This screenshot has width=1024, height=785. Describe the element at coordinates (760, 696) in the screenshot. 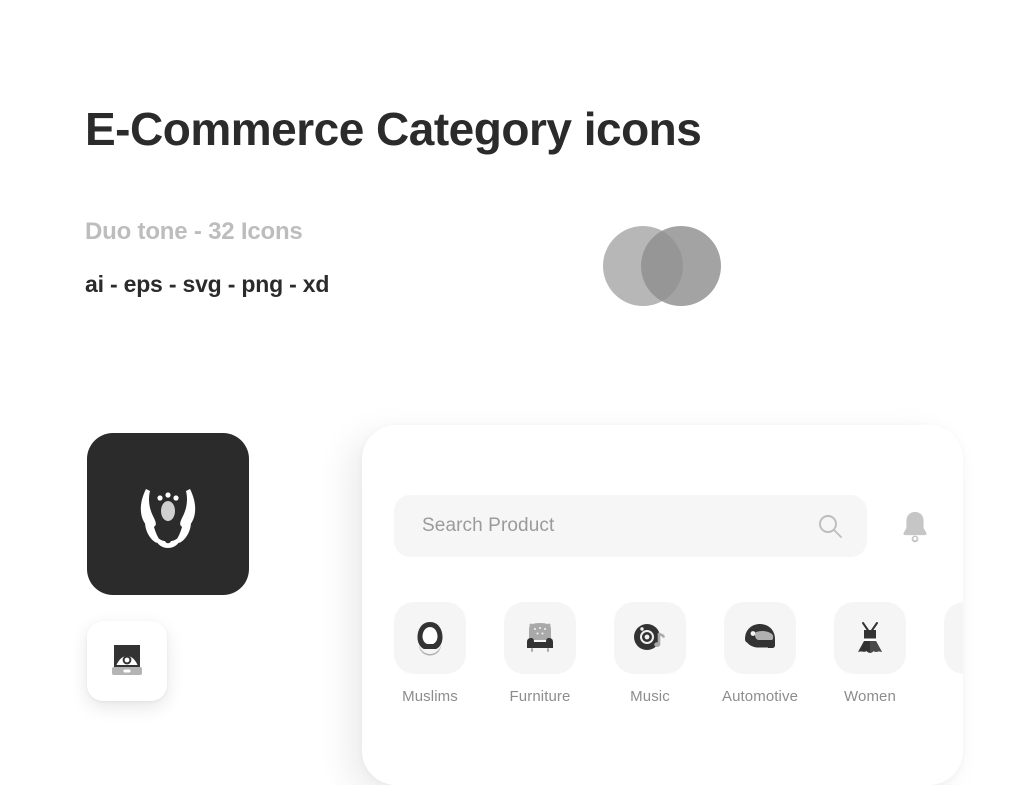

I see `category-label: Automotive` at that location.